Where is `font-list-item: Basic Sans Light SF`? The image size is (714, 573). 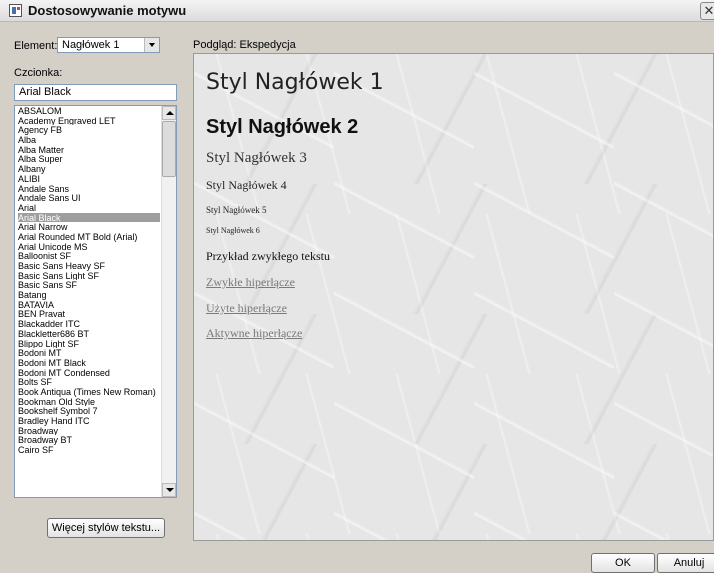 font-list-item: Basic Sans Light SF is located at coordinates (89, 276).